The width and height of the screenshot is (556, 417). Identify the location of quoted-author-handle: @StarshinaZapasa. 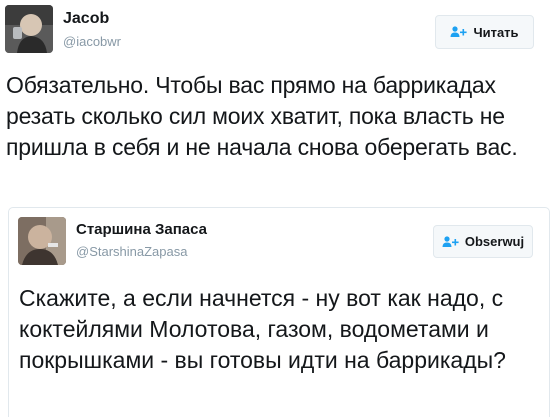
(131, 251).